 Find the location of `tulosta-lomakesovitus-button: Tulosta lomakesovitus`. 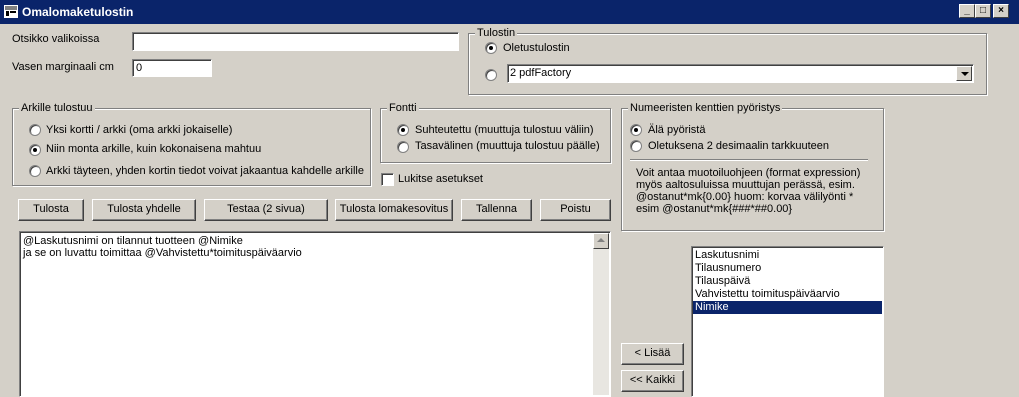

tulosta-lomakesovitus-button: Tulosta lomakesovitus is located at coordinates (394, 210).